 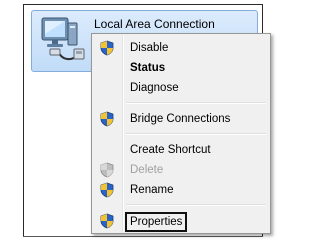 I want to click on network-adapter-icon, so click(x=63, y=41).